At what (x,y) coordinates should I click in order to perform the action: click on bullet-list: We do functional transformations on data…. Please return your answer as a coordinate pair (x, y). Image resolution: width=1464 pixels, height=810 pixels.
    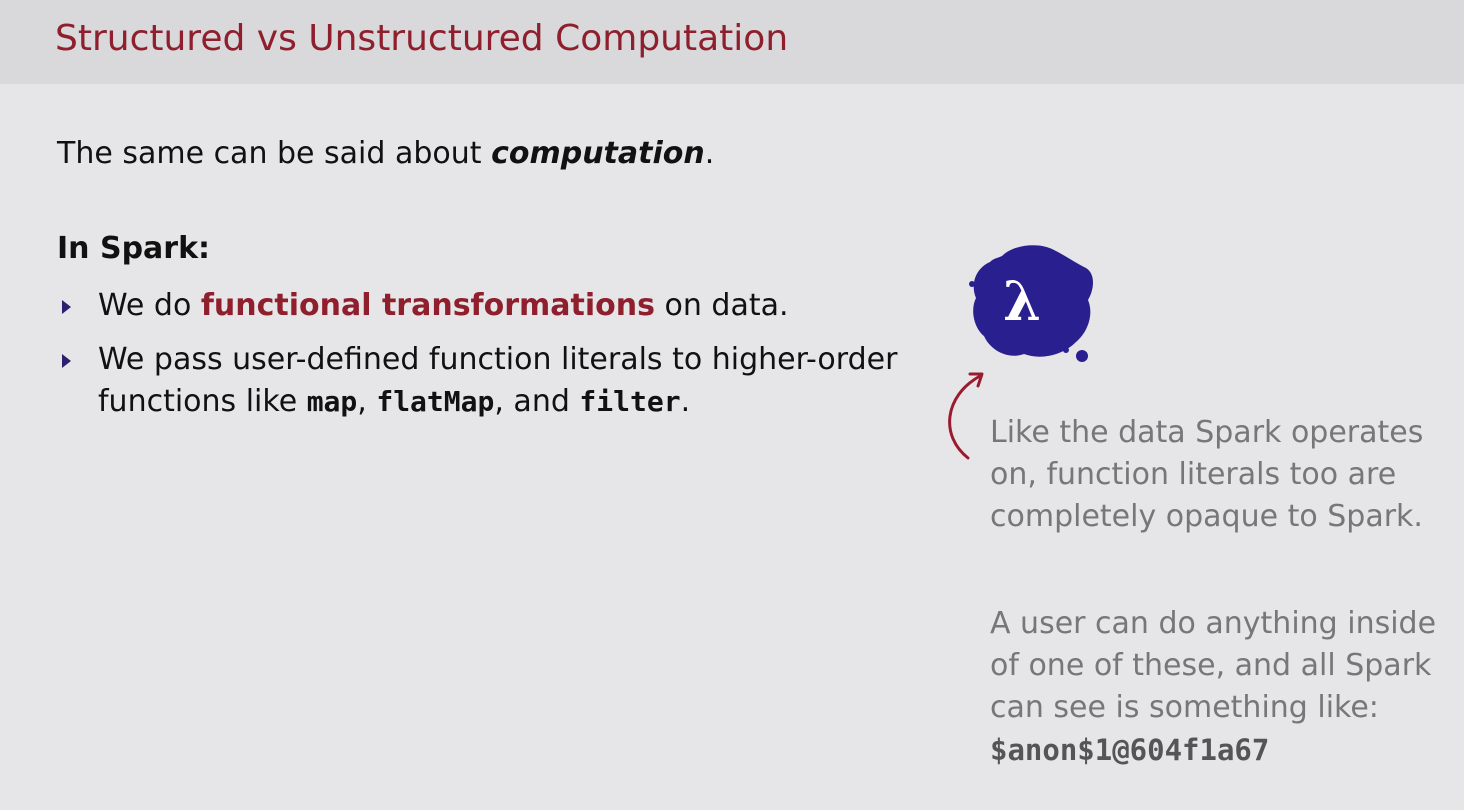
    Looking at the image, I should click on (505, 360).